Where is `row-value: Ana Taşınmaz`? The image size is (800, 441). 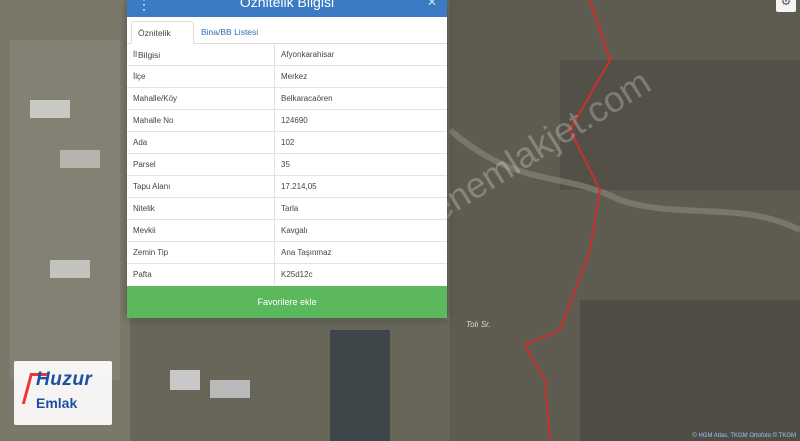
row-value: Ana Taşınmaz is located at coordinates (360, 252).